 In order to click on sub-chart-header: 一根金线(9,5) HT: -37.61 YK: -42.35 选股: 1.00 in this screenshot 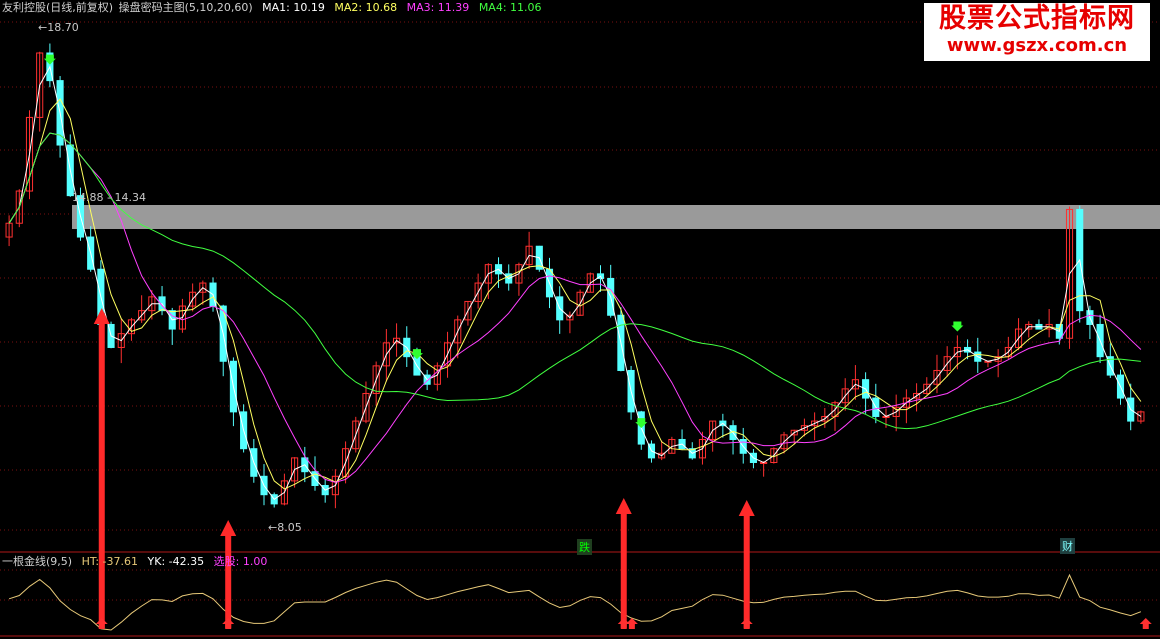, I will do `click(137, 562)`.